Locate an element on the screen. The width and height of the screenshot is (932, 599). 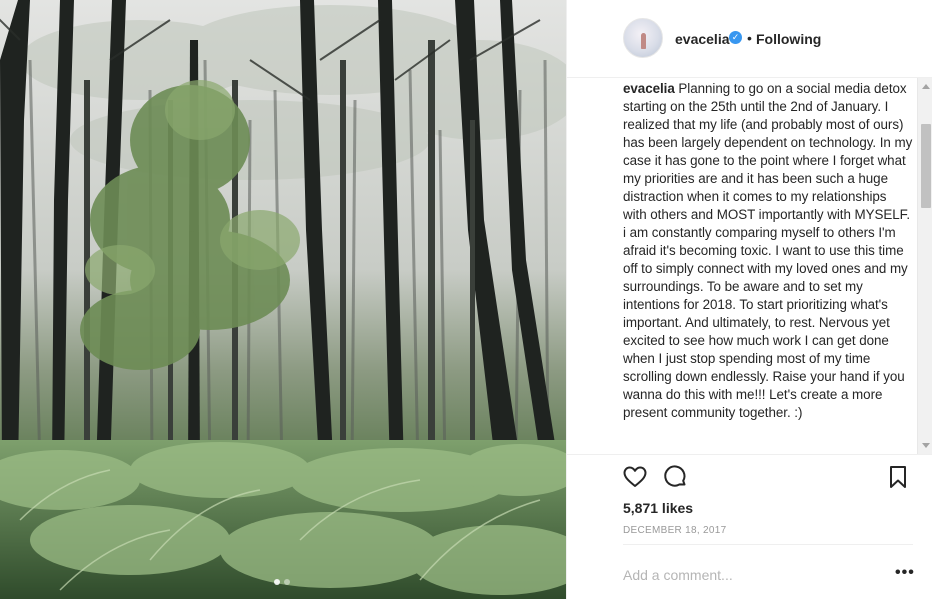
comment-input is located at coordinates (748, 575).